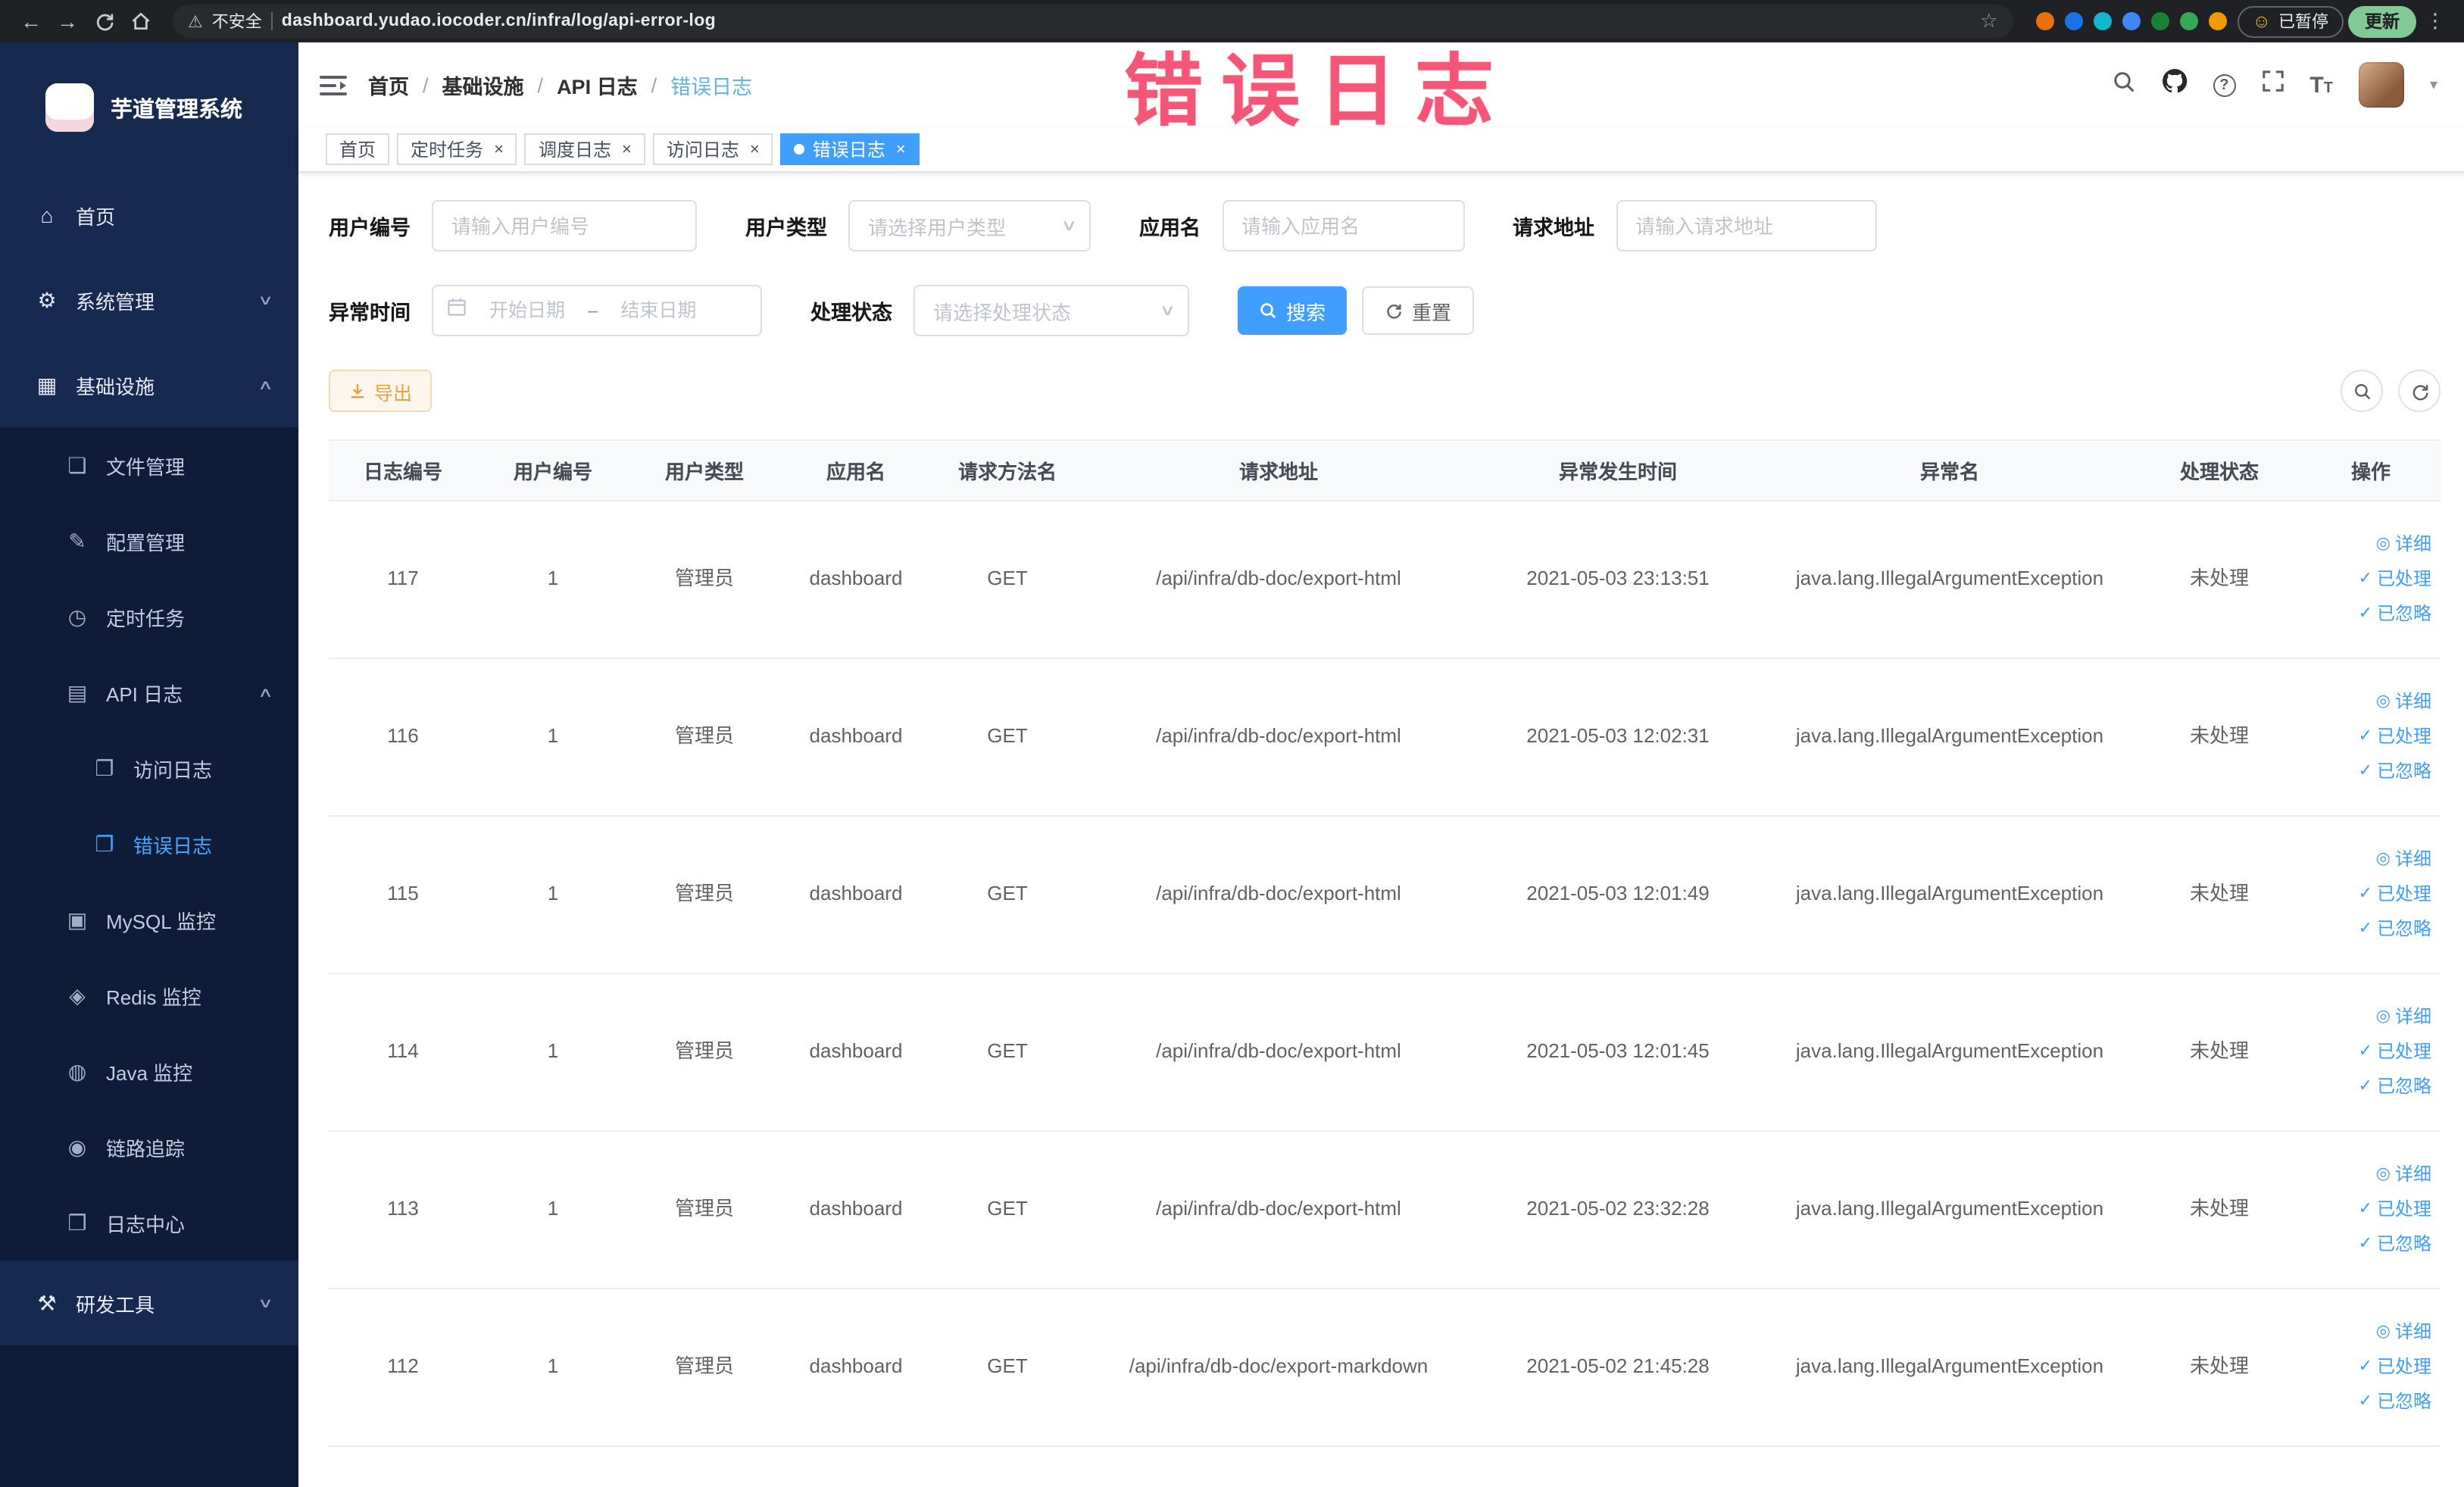 The image size is (2464, 1487). What do you see at coordinates (1278, 470) in the screenshot?
I see `column-header: 请求地址` at bounding box center [1278, 470].